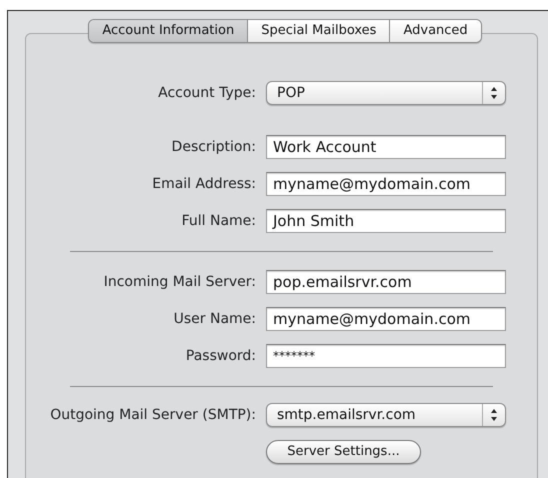 This screenshot has width=548, height=478. I want to click on password-field: *******, so click(386, 356).